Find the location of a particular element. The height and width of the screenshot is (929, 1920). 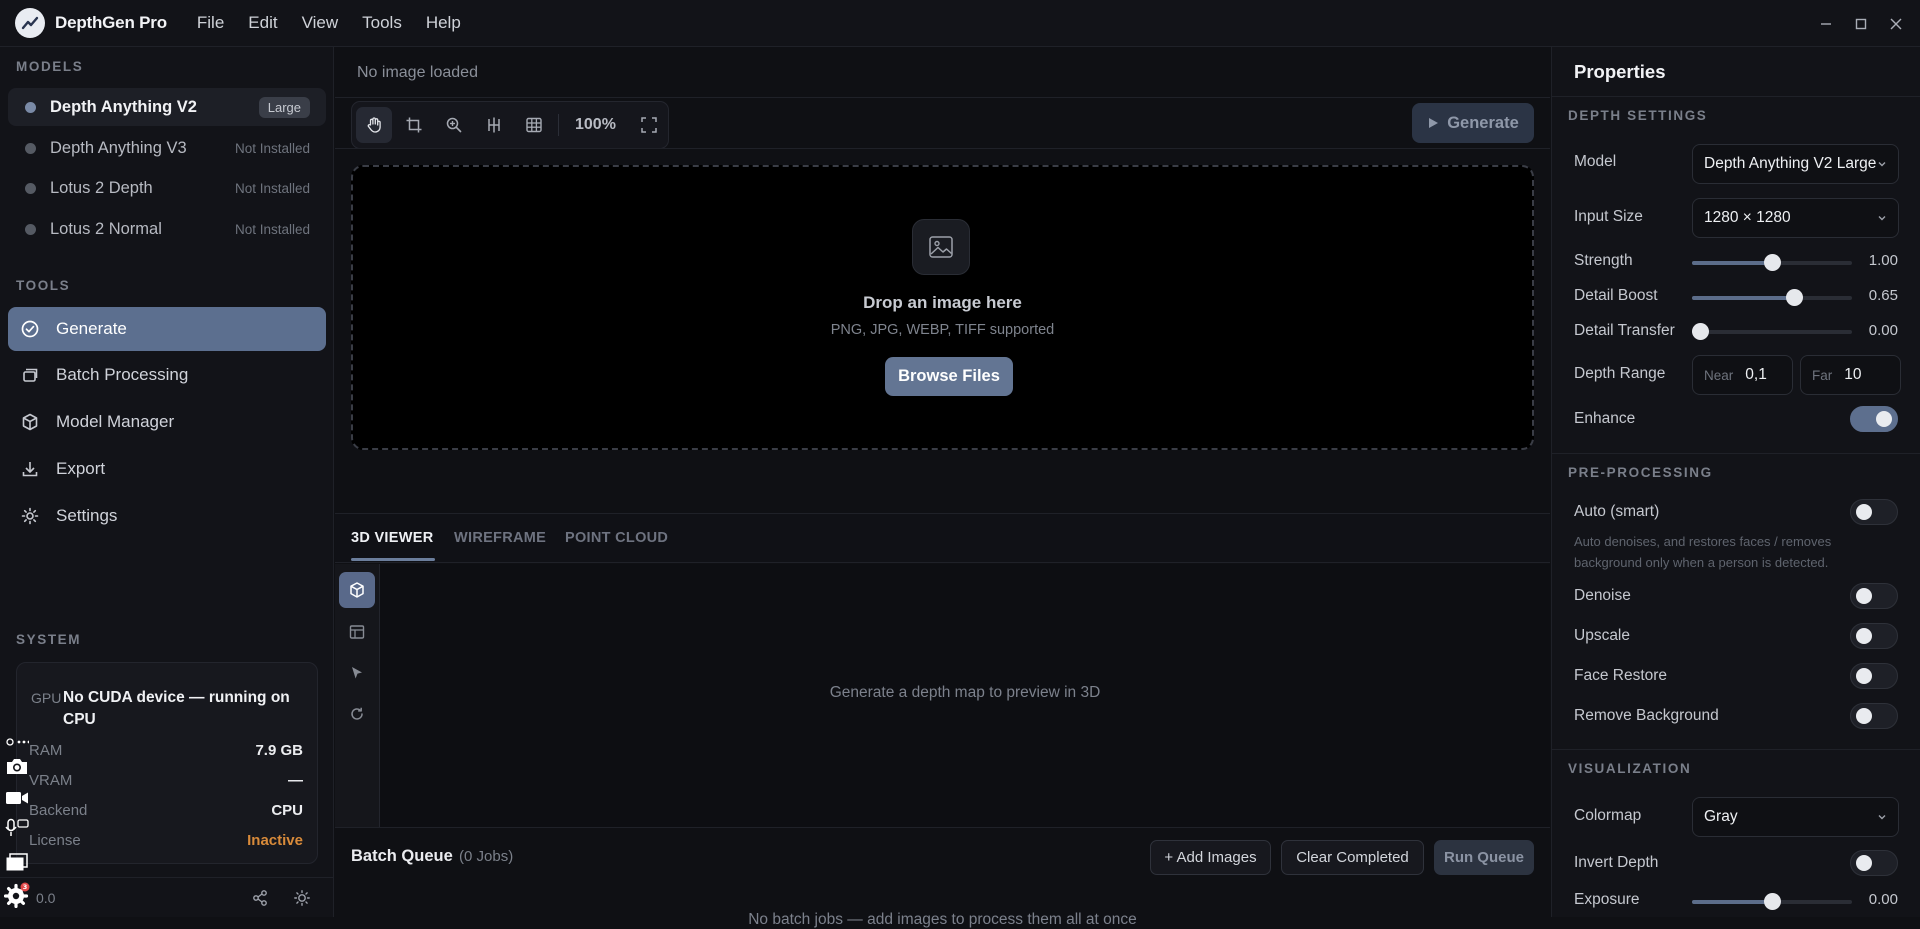

tools-section-title: TOOLS is located at coordinates (43, 285).